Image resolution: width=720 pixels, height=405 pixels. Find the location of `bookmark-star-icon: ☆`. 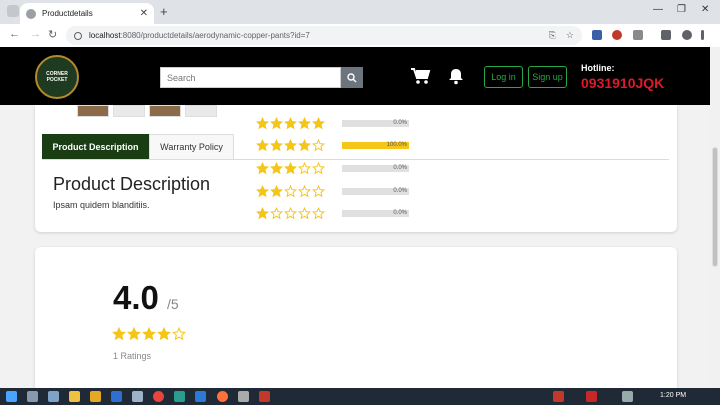

bookmark-star-icon: ☆ is located at coordinates (570, 35).